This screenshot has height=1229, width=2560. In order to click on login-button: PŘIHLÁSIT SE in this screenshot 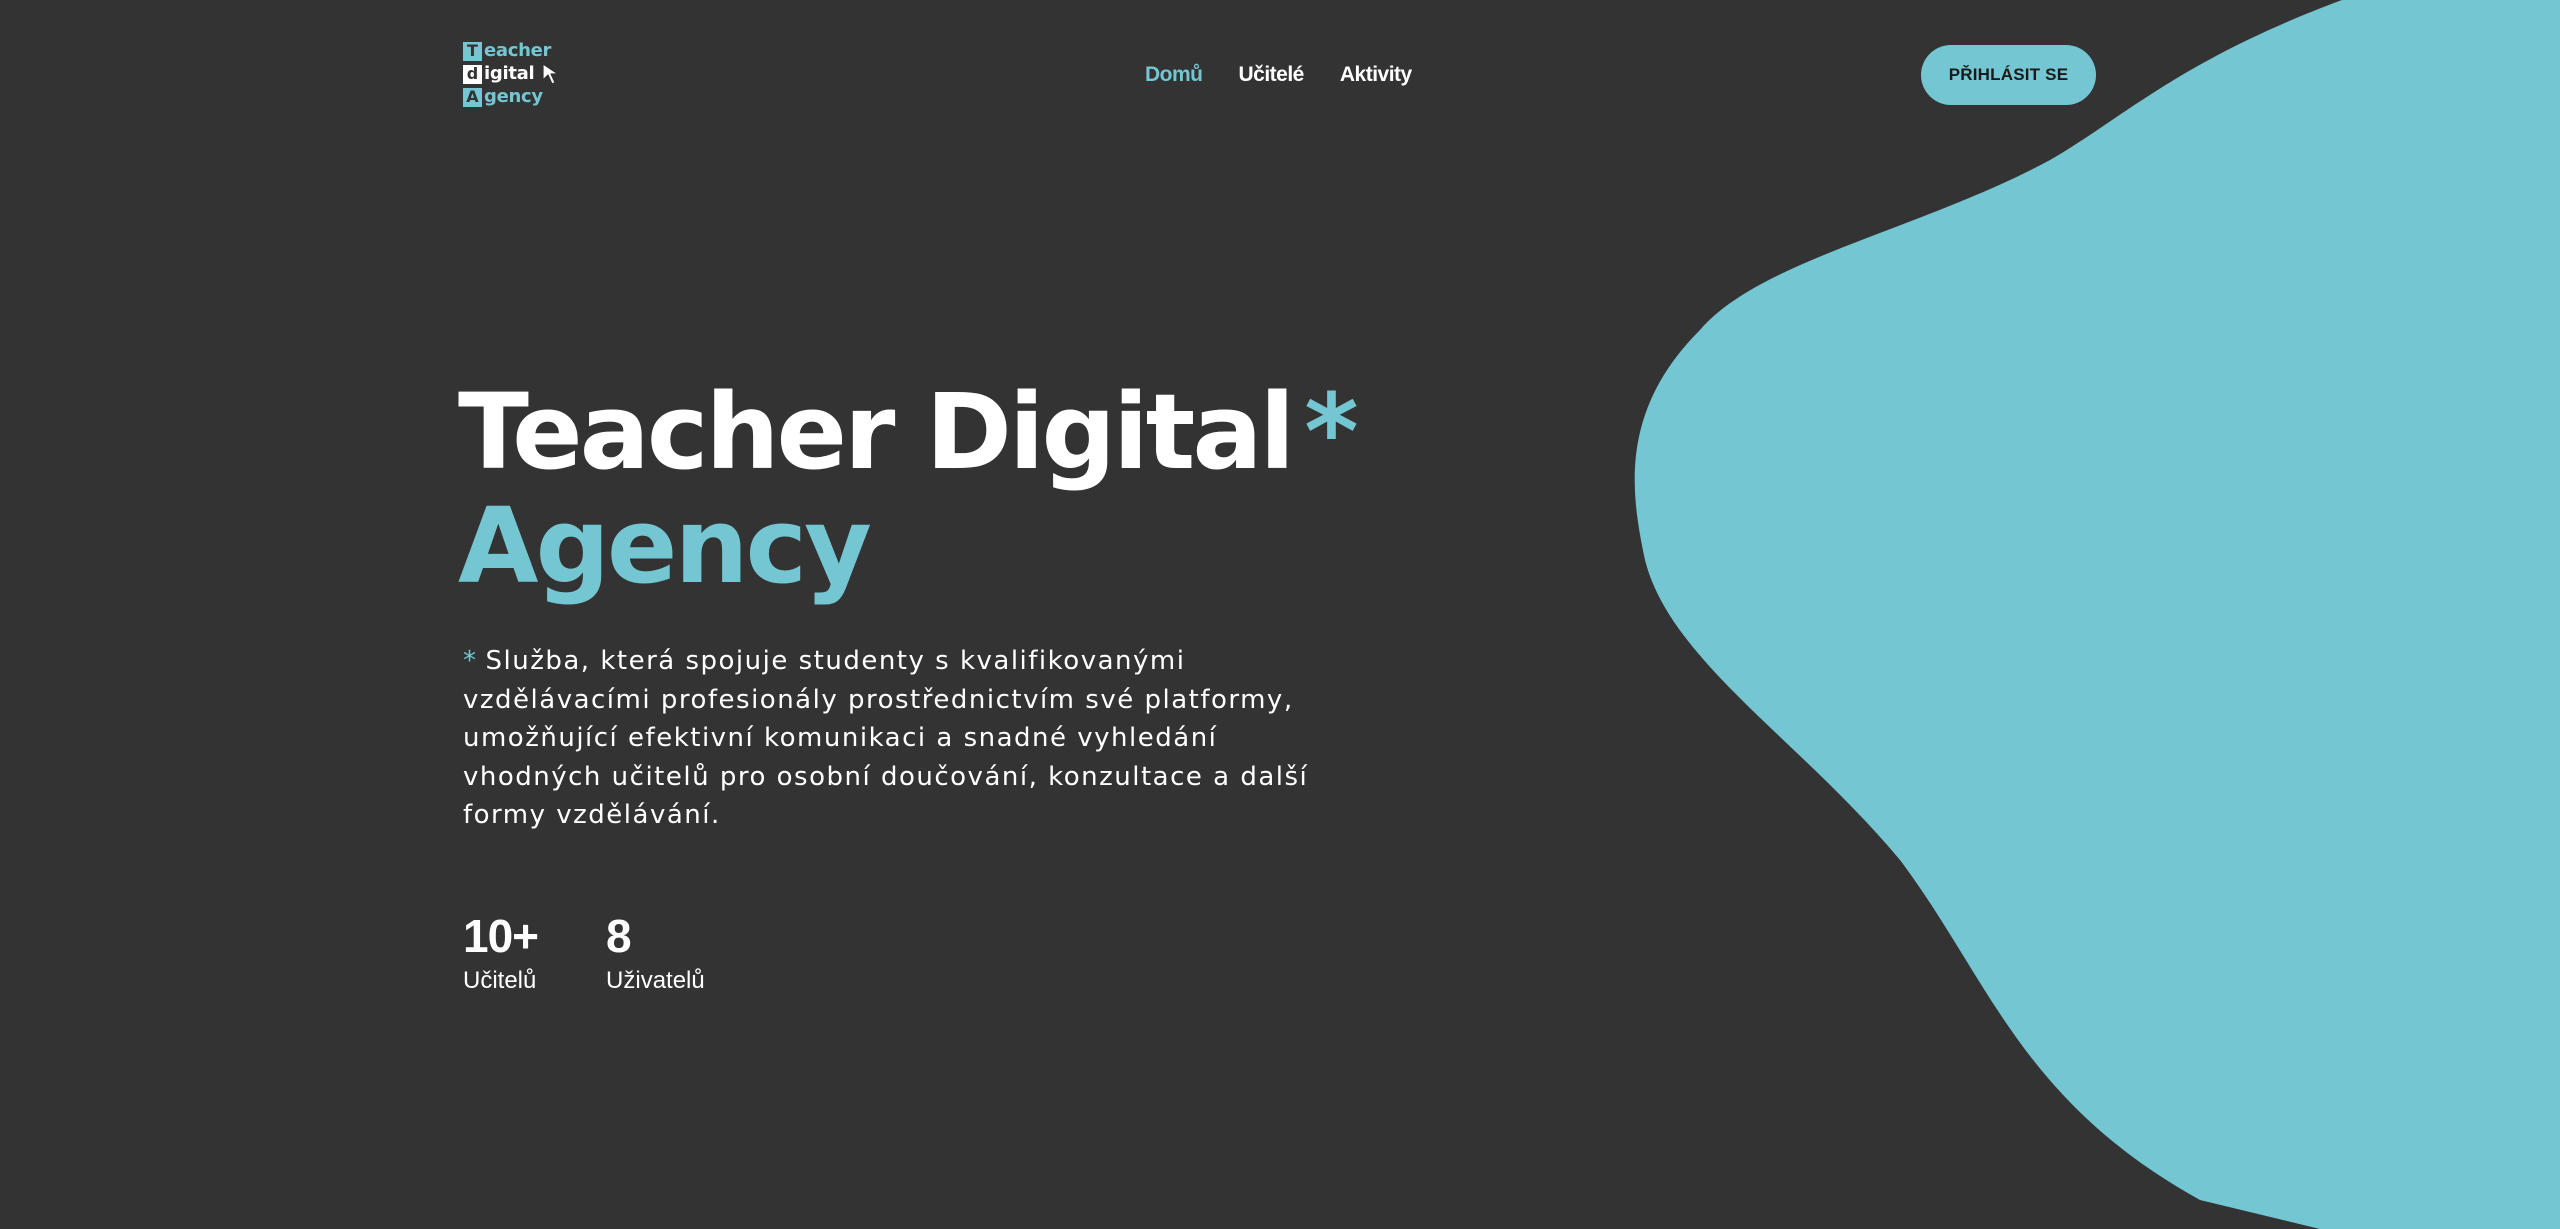, I will do `click(2008, 75)`.